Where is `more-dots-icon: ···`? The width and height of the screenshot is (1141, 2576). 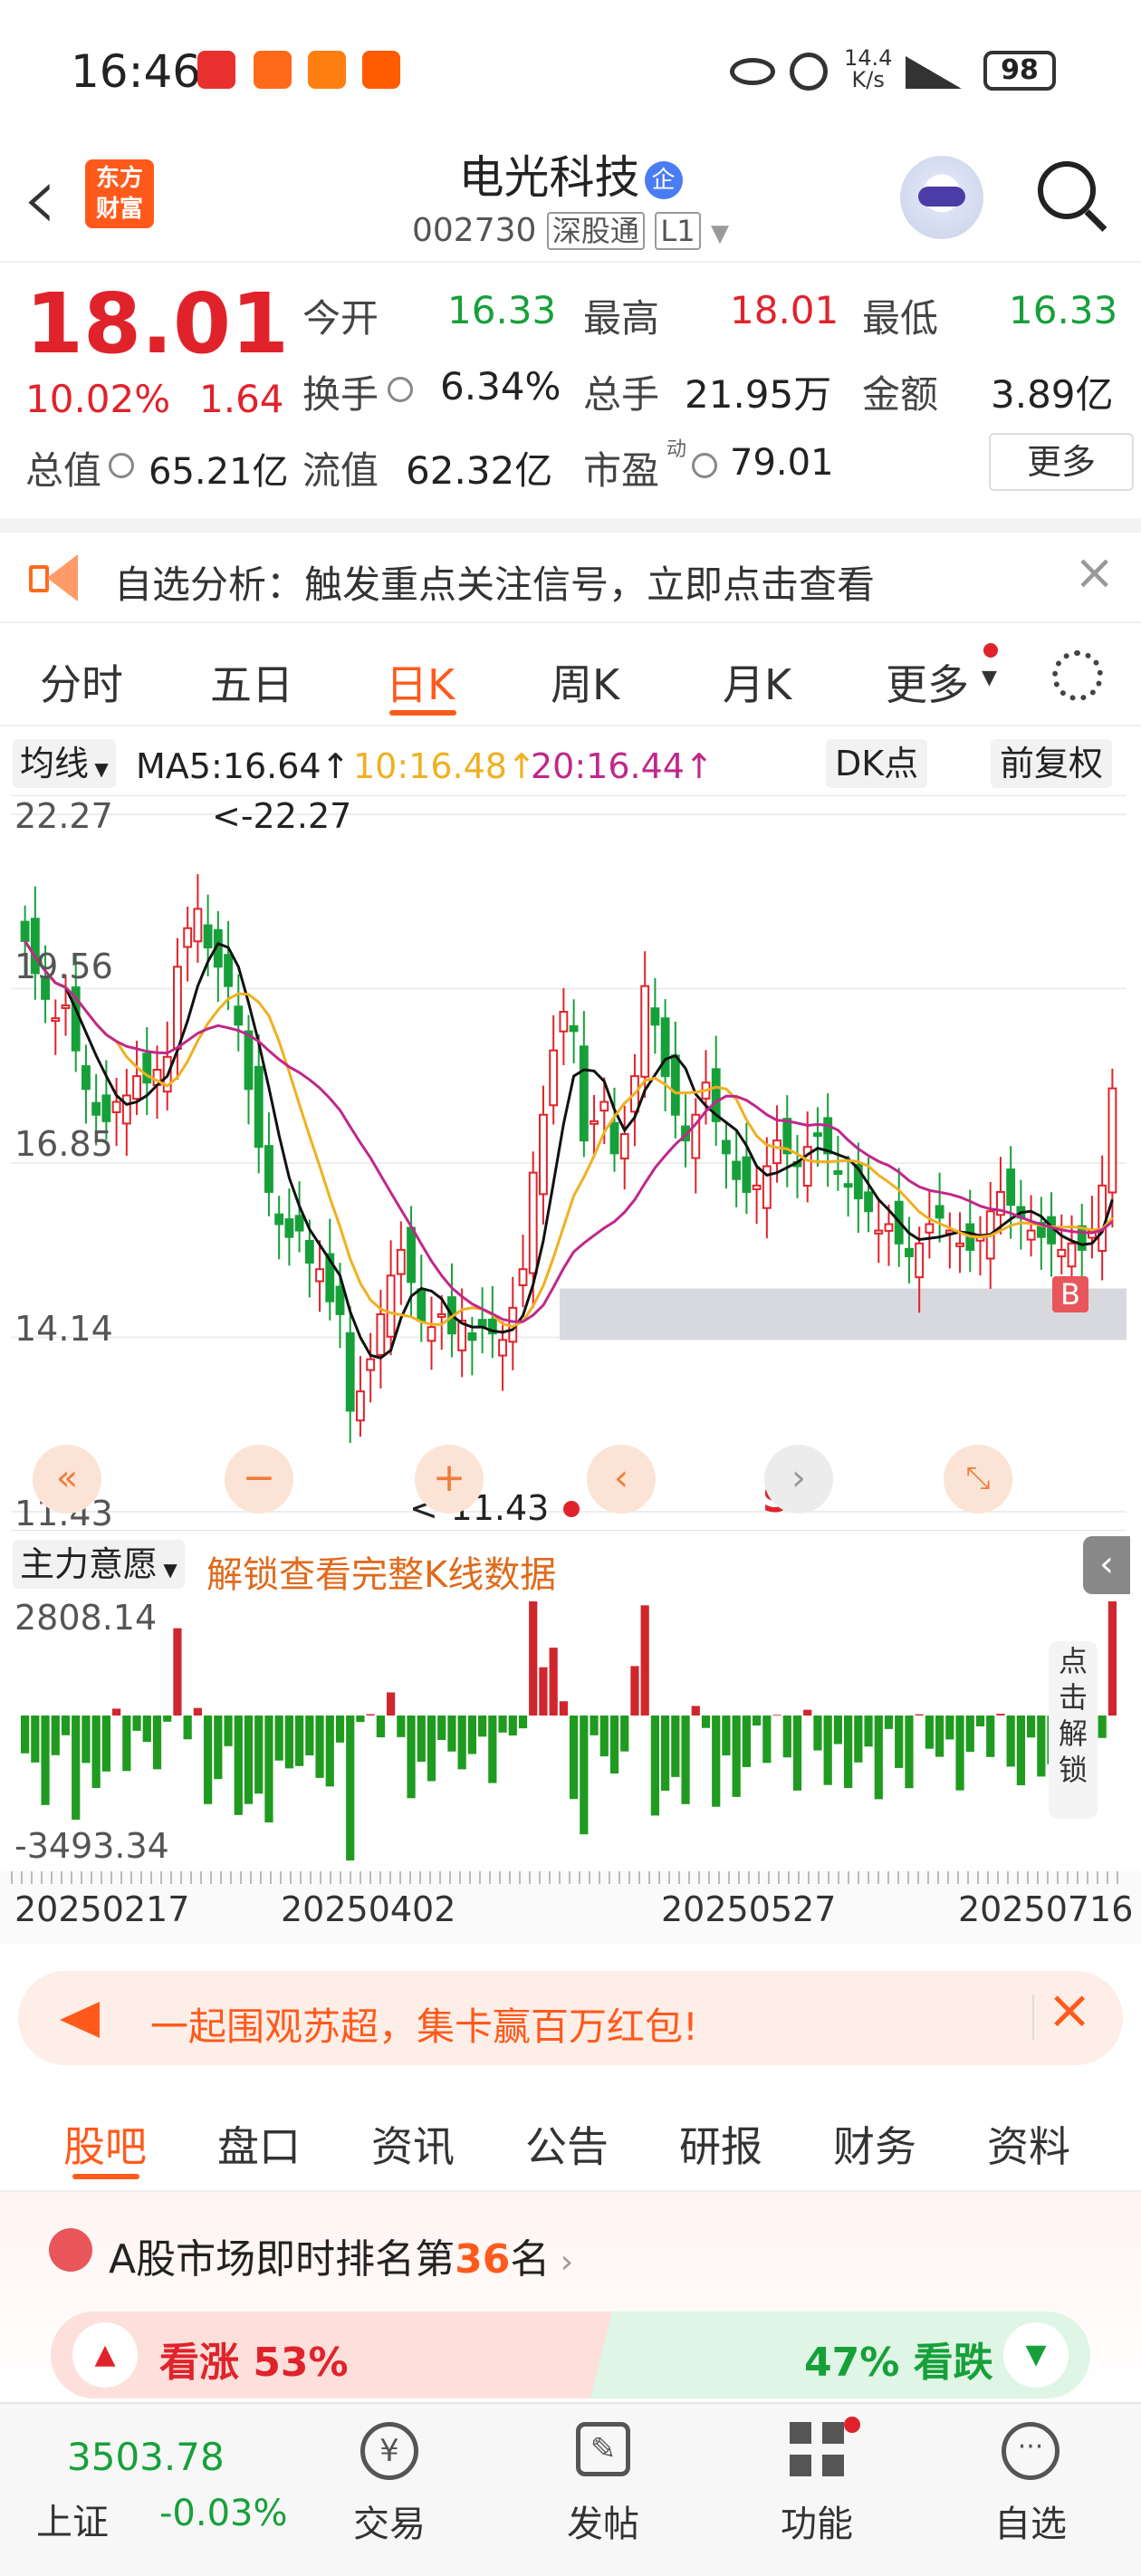 more-dots-icon: ··· is located at coordinates (1031, 2451).